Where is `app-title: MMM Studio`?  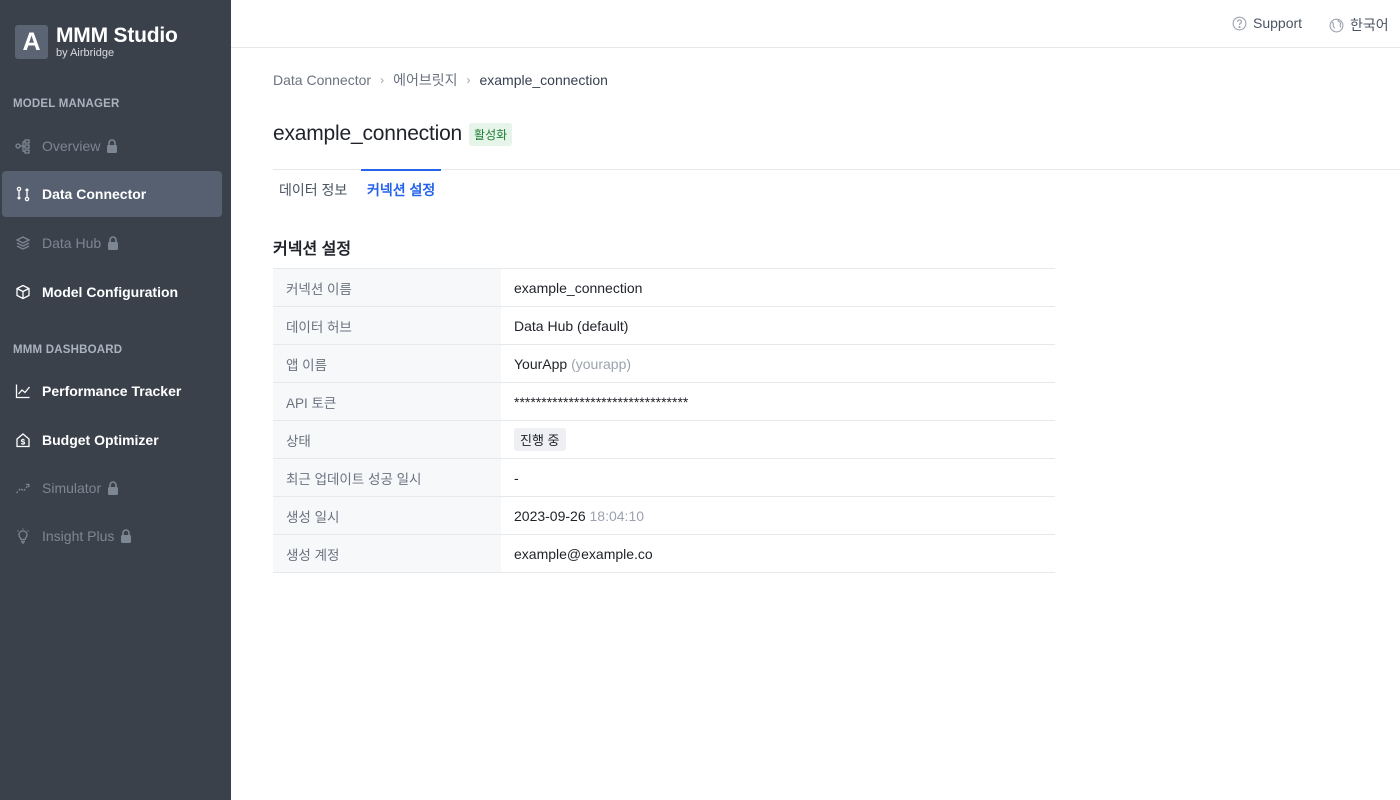 app-title: MMM Studio is located at coordinates (117, 35).